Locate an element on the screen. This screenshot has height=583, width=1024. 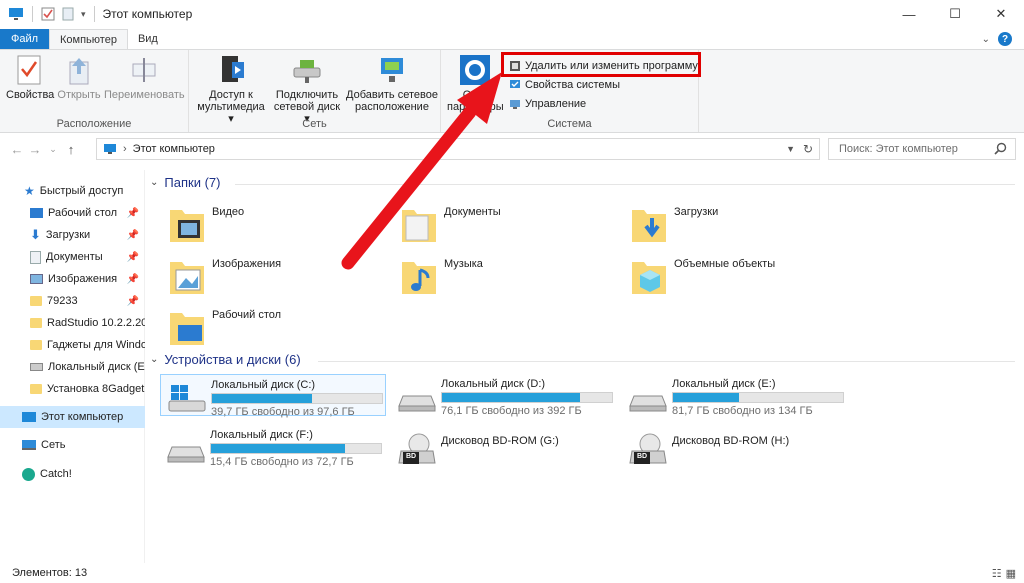
manage-button: Управление is located at coordinates (547, 104).